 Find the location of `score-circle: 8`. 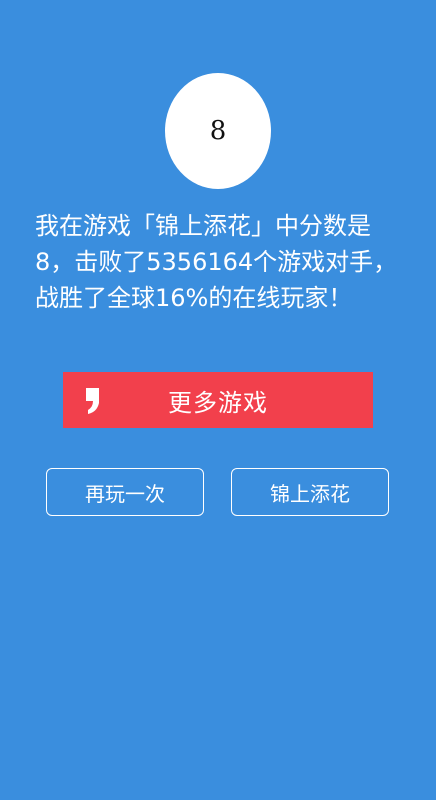

score-circle: 8 is located at coordinates (218, 131).